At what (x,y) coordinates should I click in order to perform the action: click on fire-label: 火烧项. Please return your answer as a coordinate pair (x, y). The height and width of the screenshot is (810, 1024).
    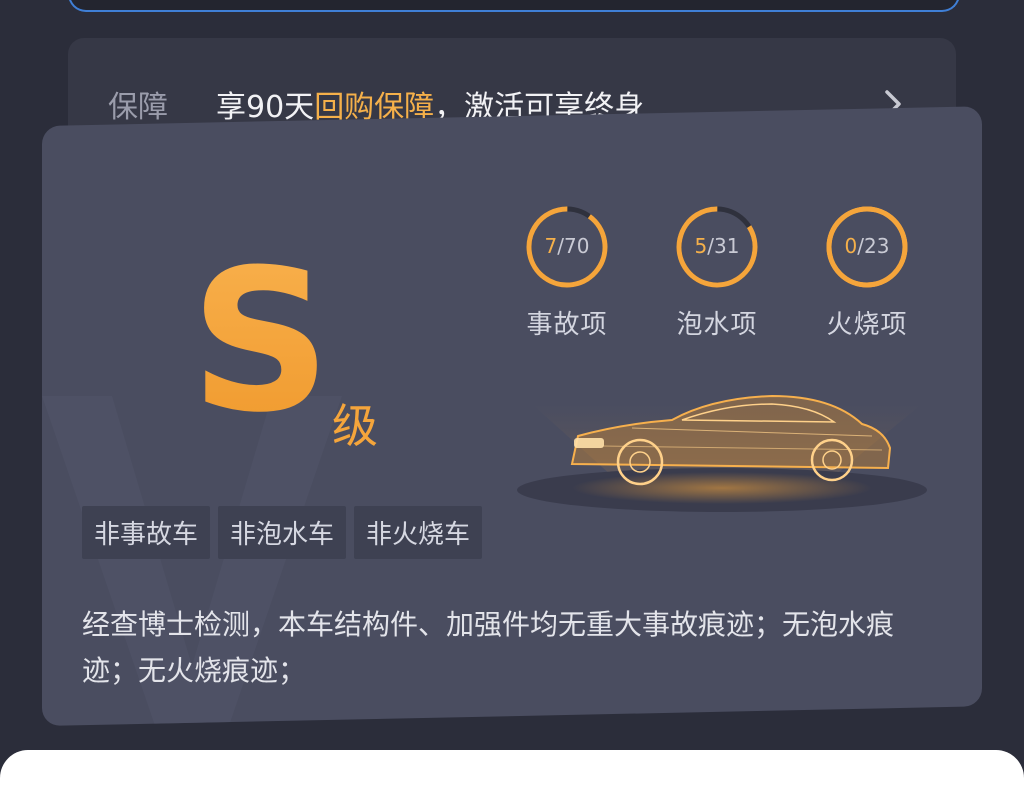
    Looking at the image, I should click on (867, 325).